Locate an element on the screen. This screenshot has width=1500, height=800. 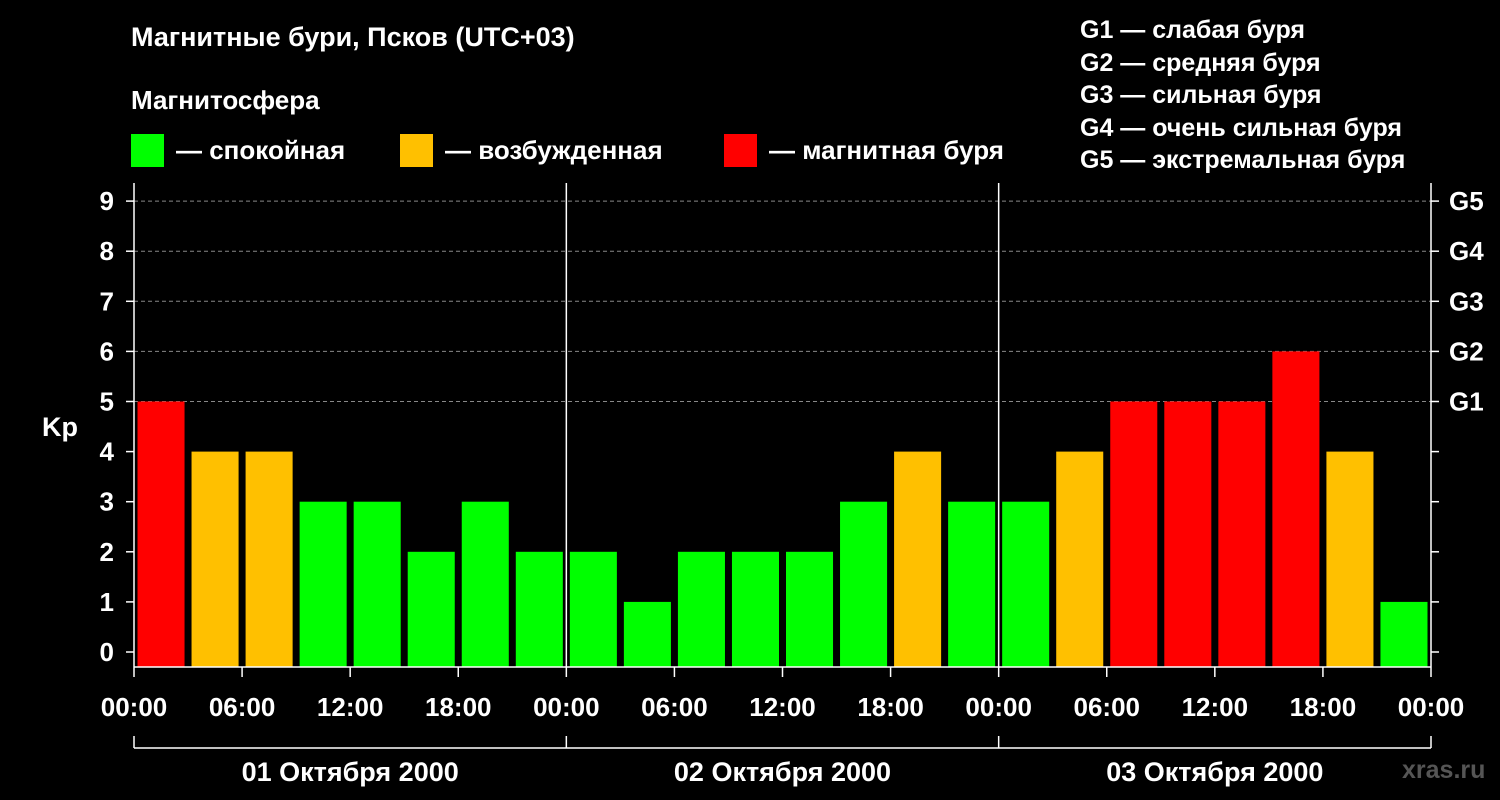
y-tick-label: 4 is located at coordinates (107, 452).